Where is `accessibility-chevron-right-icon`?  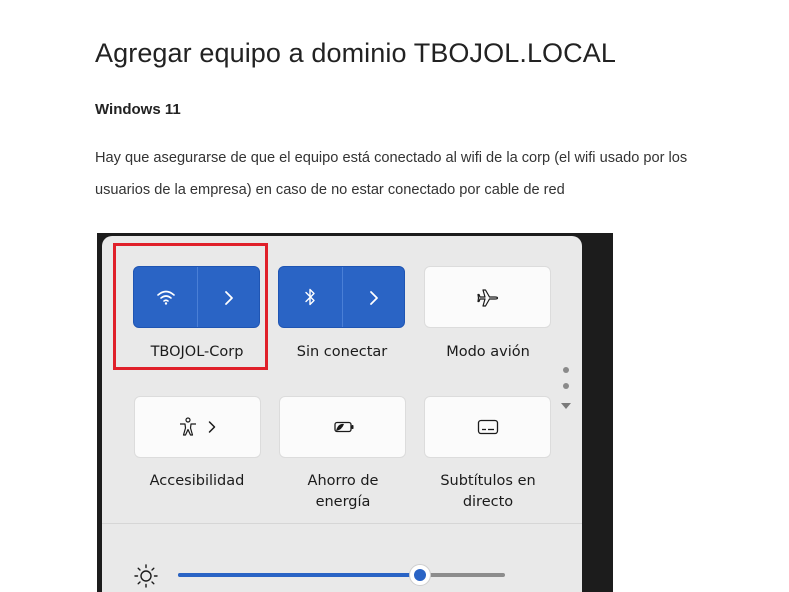 accessibility-chevron-right-icon is located at coordinates (212, 427).